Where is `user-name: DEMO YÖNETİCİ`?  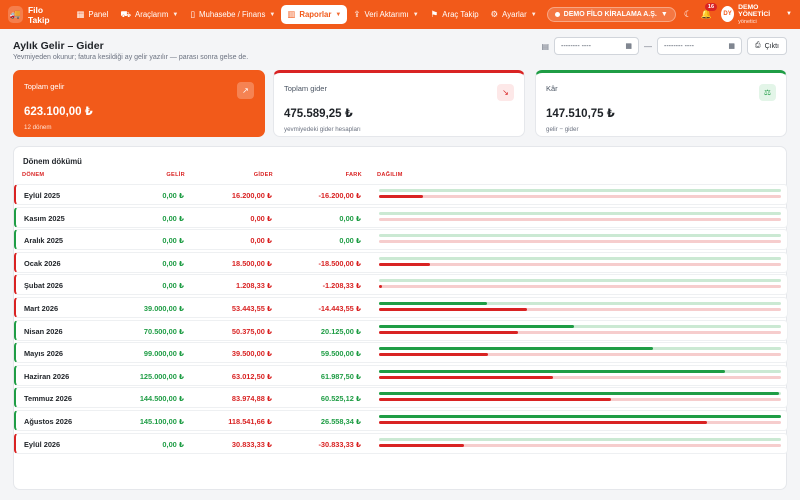
user-name: DEMO YÖNETİCİ is located at coordinates (754, 11).